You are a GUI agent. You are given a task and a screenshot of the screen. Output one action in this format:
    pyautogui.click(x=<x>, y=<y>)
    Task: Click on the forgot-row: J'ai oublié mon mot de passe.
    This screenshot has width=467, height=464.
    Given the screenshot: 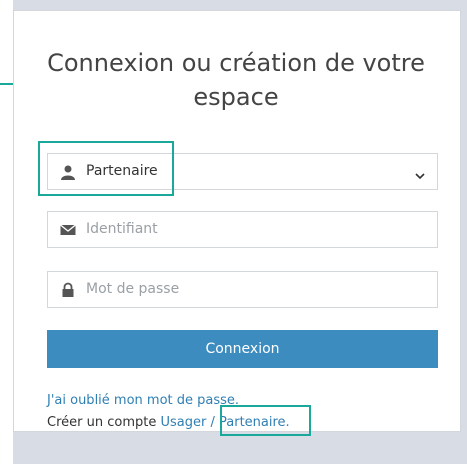 What is the action you would take?
    pyautogui.click(x=143, y=401)
    